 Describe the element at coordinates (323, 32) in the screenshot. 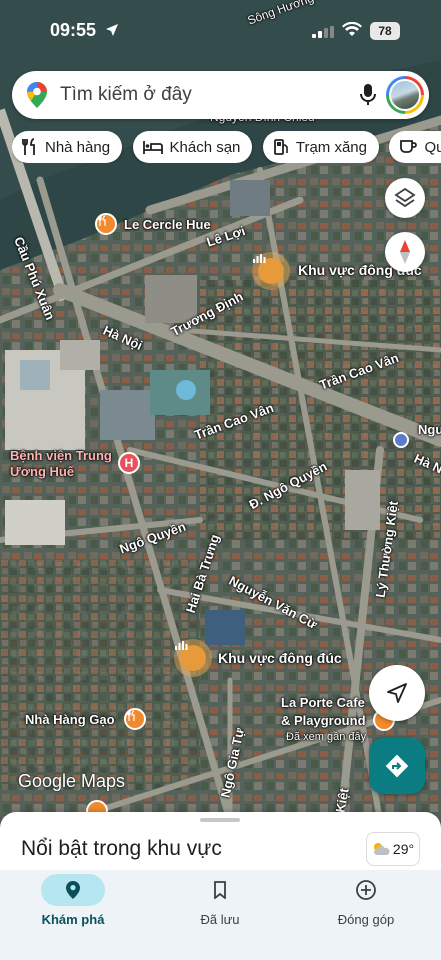

I see `cellular-signal-icon` at that location.